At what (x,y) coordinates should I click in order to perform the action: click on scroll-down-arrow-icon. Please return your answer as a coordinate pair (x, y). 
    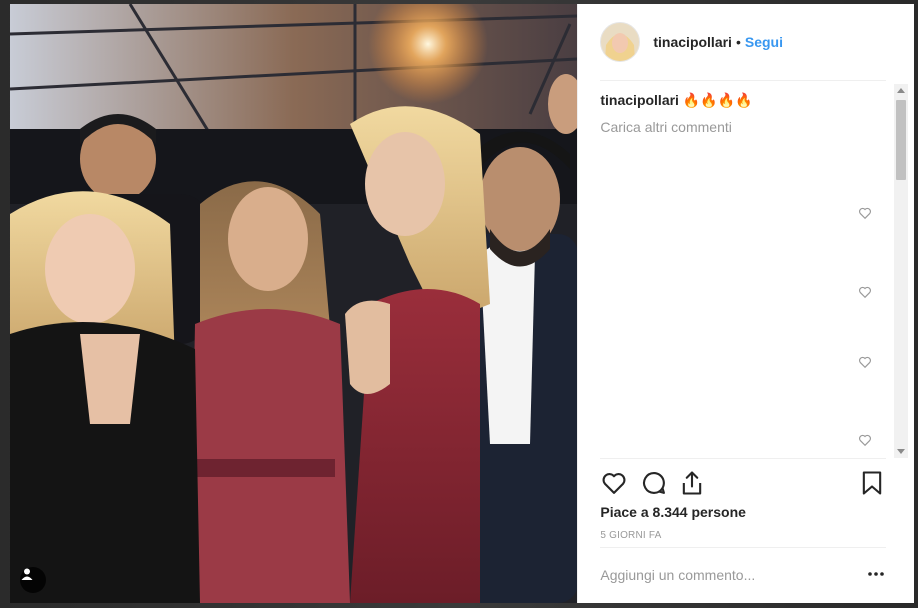
    Looking at the image, I should click on (901, 451).